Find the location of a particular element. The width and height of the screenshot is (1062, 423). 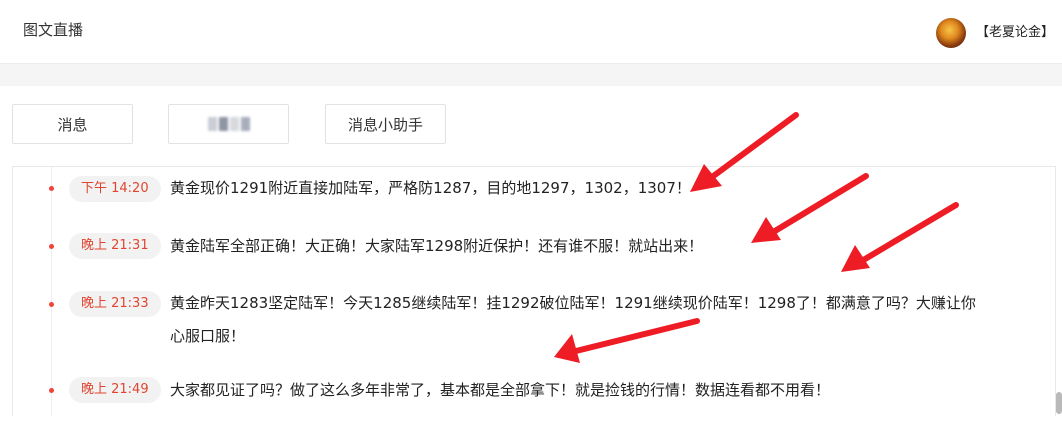

tab-message-assistant: 消息小助手 is located at coordinates (385, 124).